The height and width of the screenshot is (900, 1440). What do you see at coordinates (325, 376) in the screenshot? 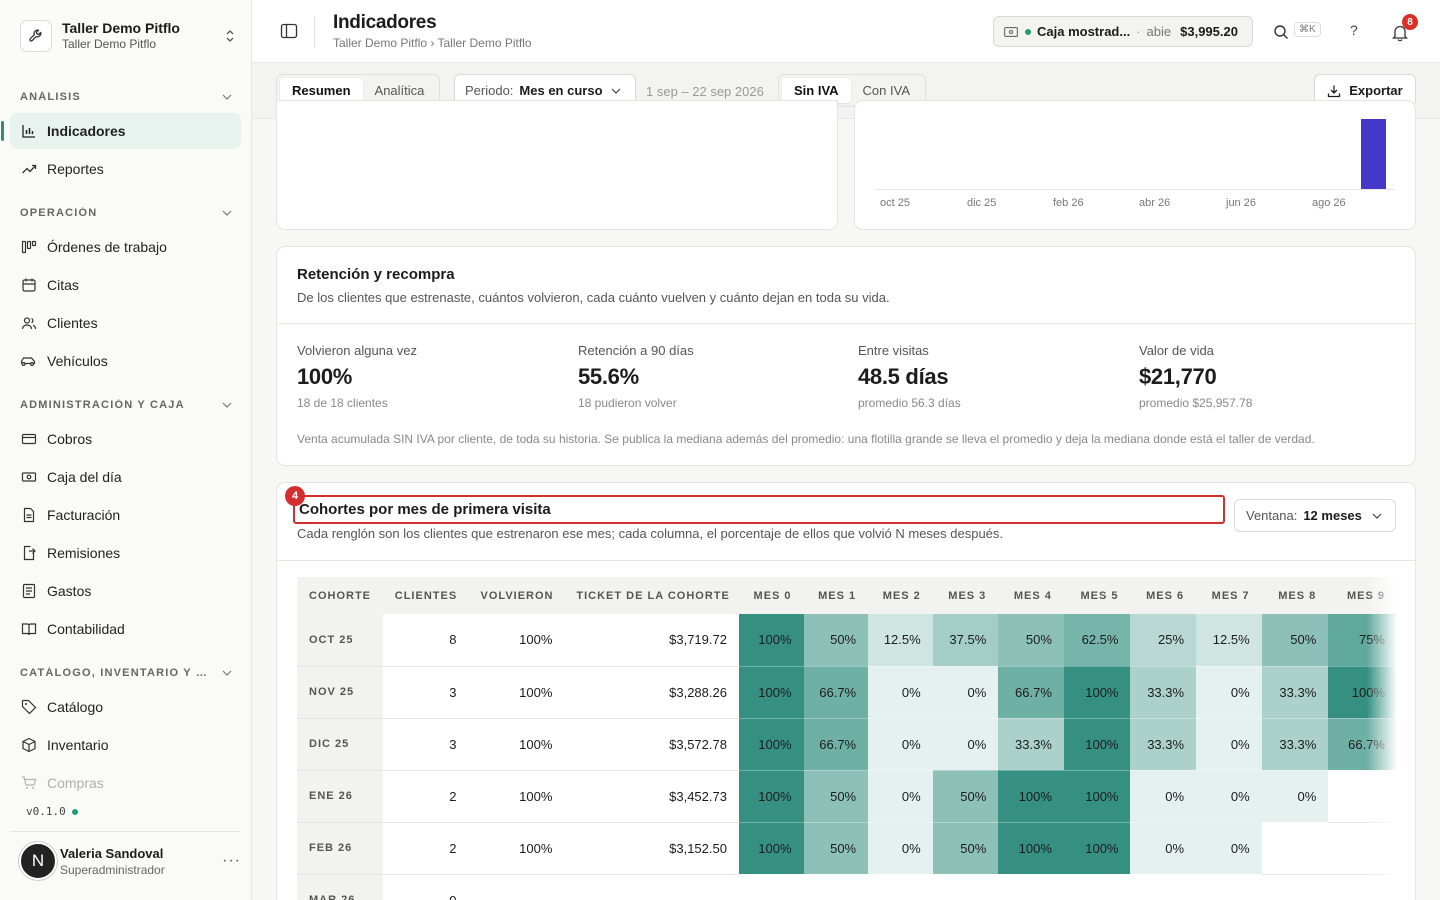
I see `kpi-value: 100%` at bounding box center [325, 376].